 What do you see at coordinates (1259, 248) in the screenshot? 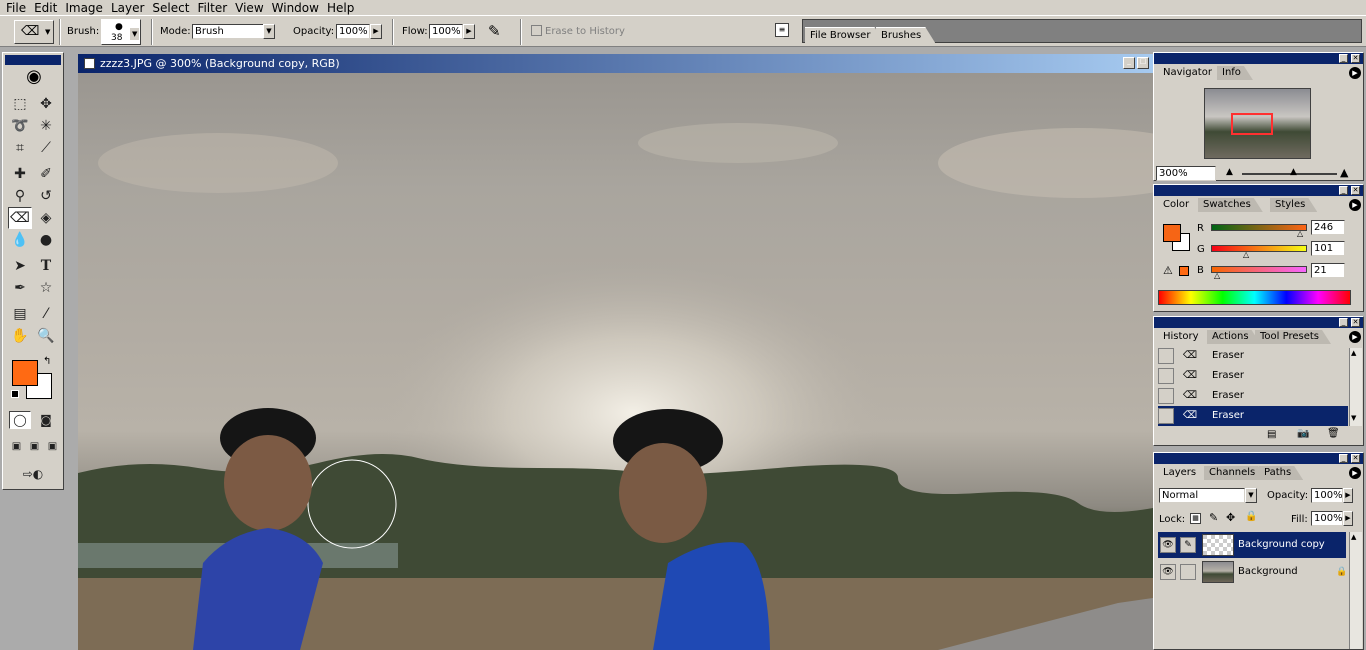
I see `g-slider` at bounding box center [1259, 248].